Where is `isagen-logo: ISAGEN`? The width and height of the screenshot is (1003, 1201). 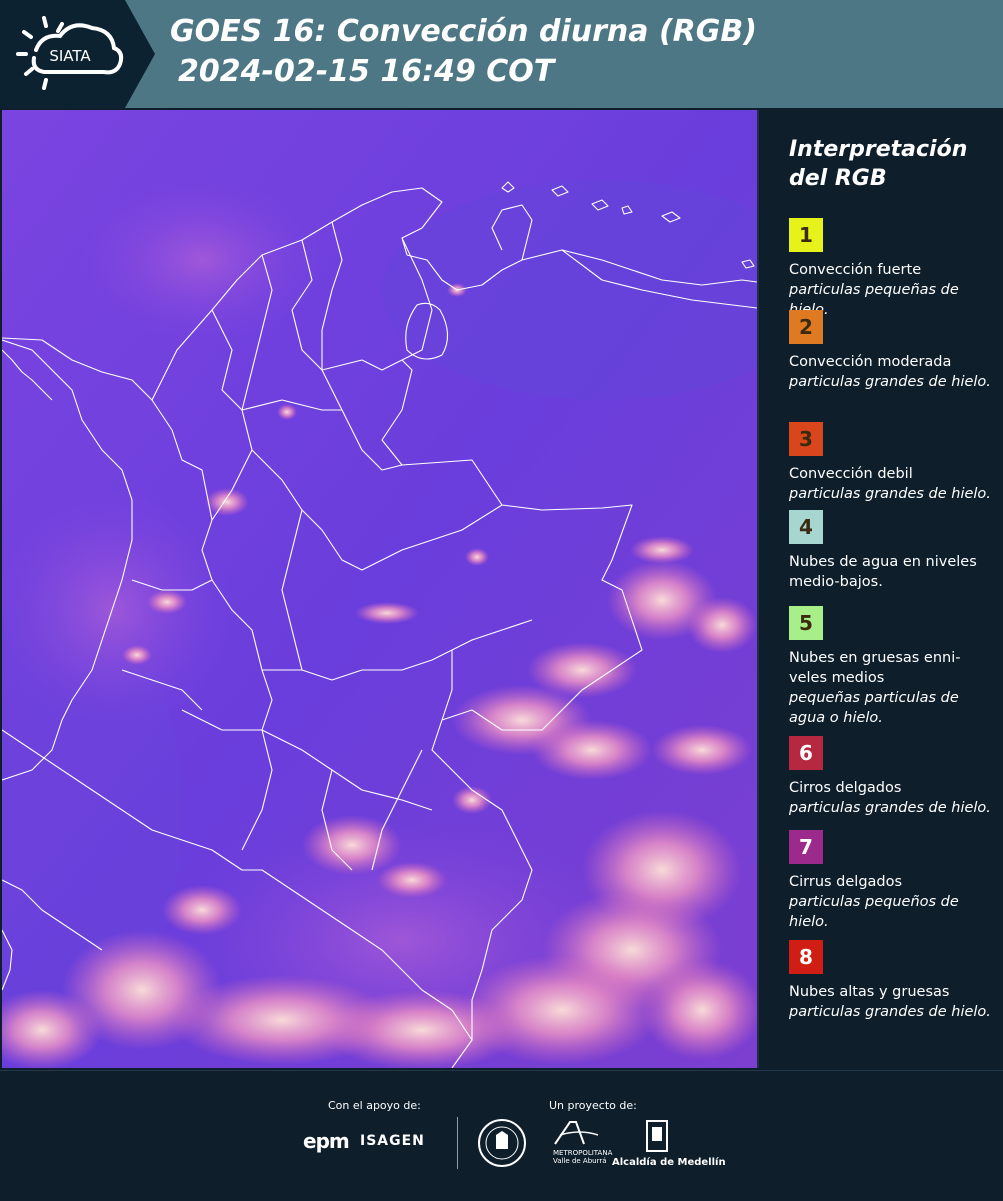 isagen-logo: ISAGEN is located at coordinates (392, 1141).